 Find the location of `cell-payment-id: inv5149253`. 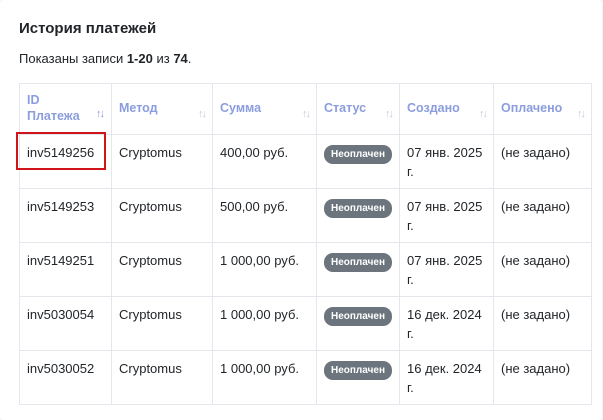

cell-payment-id: inv5149253 is located at coordinates (65, 215).